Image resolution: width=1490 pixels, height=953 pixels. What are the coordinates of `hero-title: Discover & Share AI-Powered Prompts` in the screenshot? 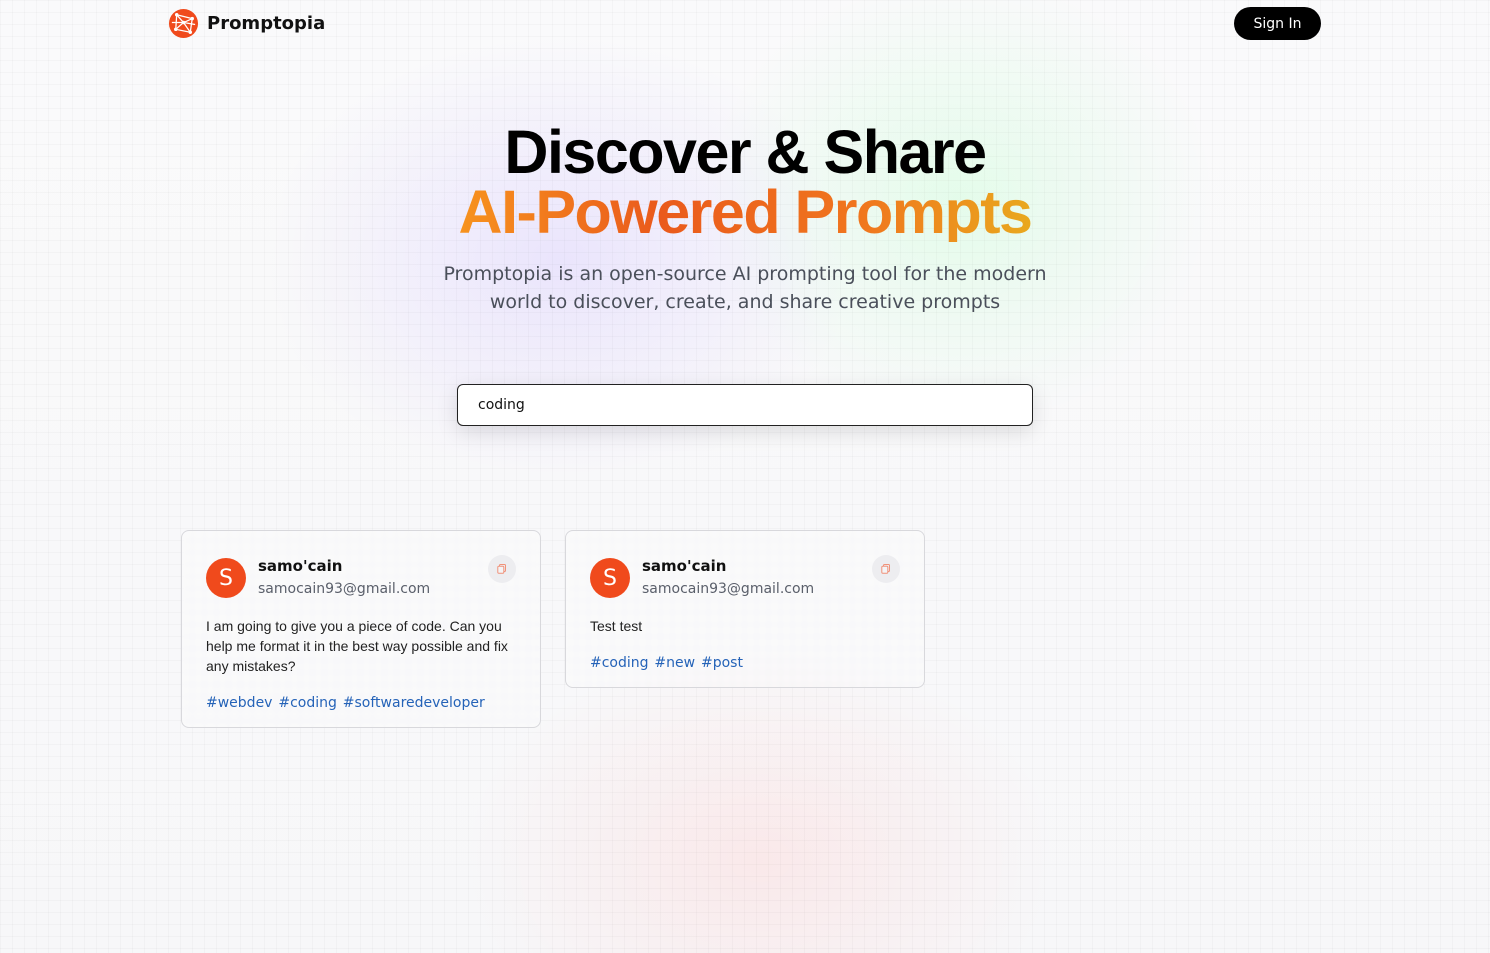 It's located at (745, 184).